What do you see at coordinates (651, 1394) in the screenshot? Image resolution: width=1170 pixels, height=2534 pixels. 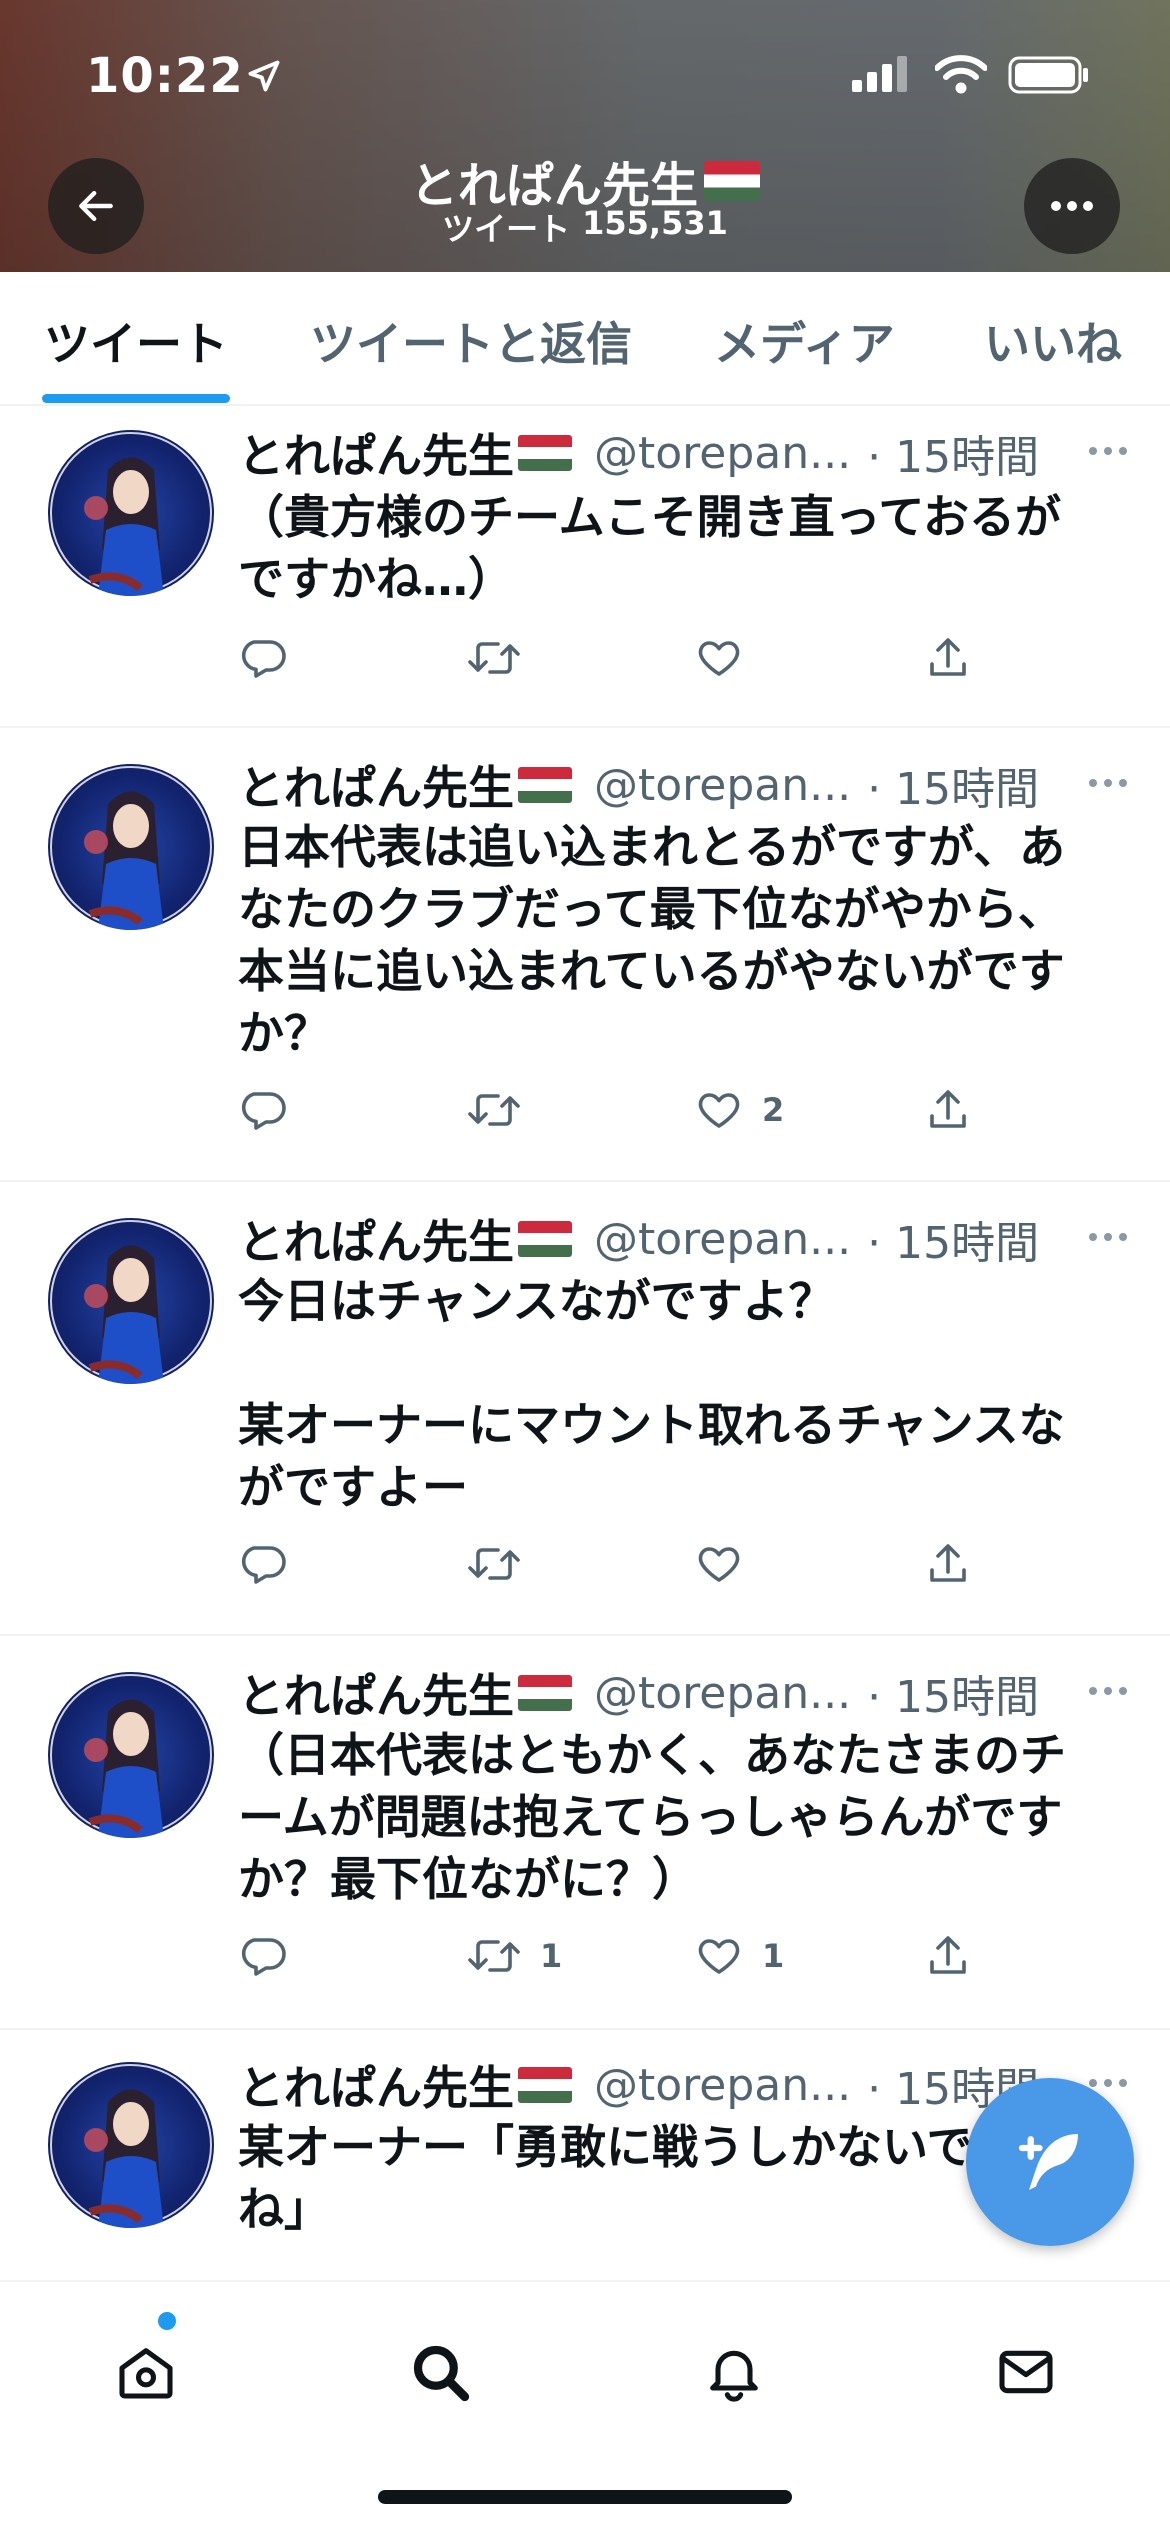 I see `tweet-text: 今日はチャンスながですよ？ 某オーナーにマウント取れるチャンスな がですよー` at bounding box center [651, 1394].